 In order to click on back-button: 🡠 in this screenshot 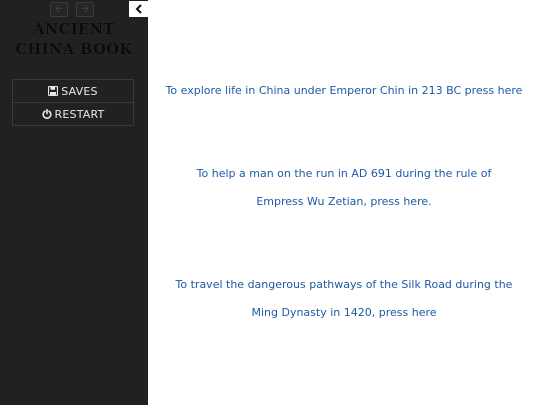, I will do `click(59, 9)`.